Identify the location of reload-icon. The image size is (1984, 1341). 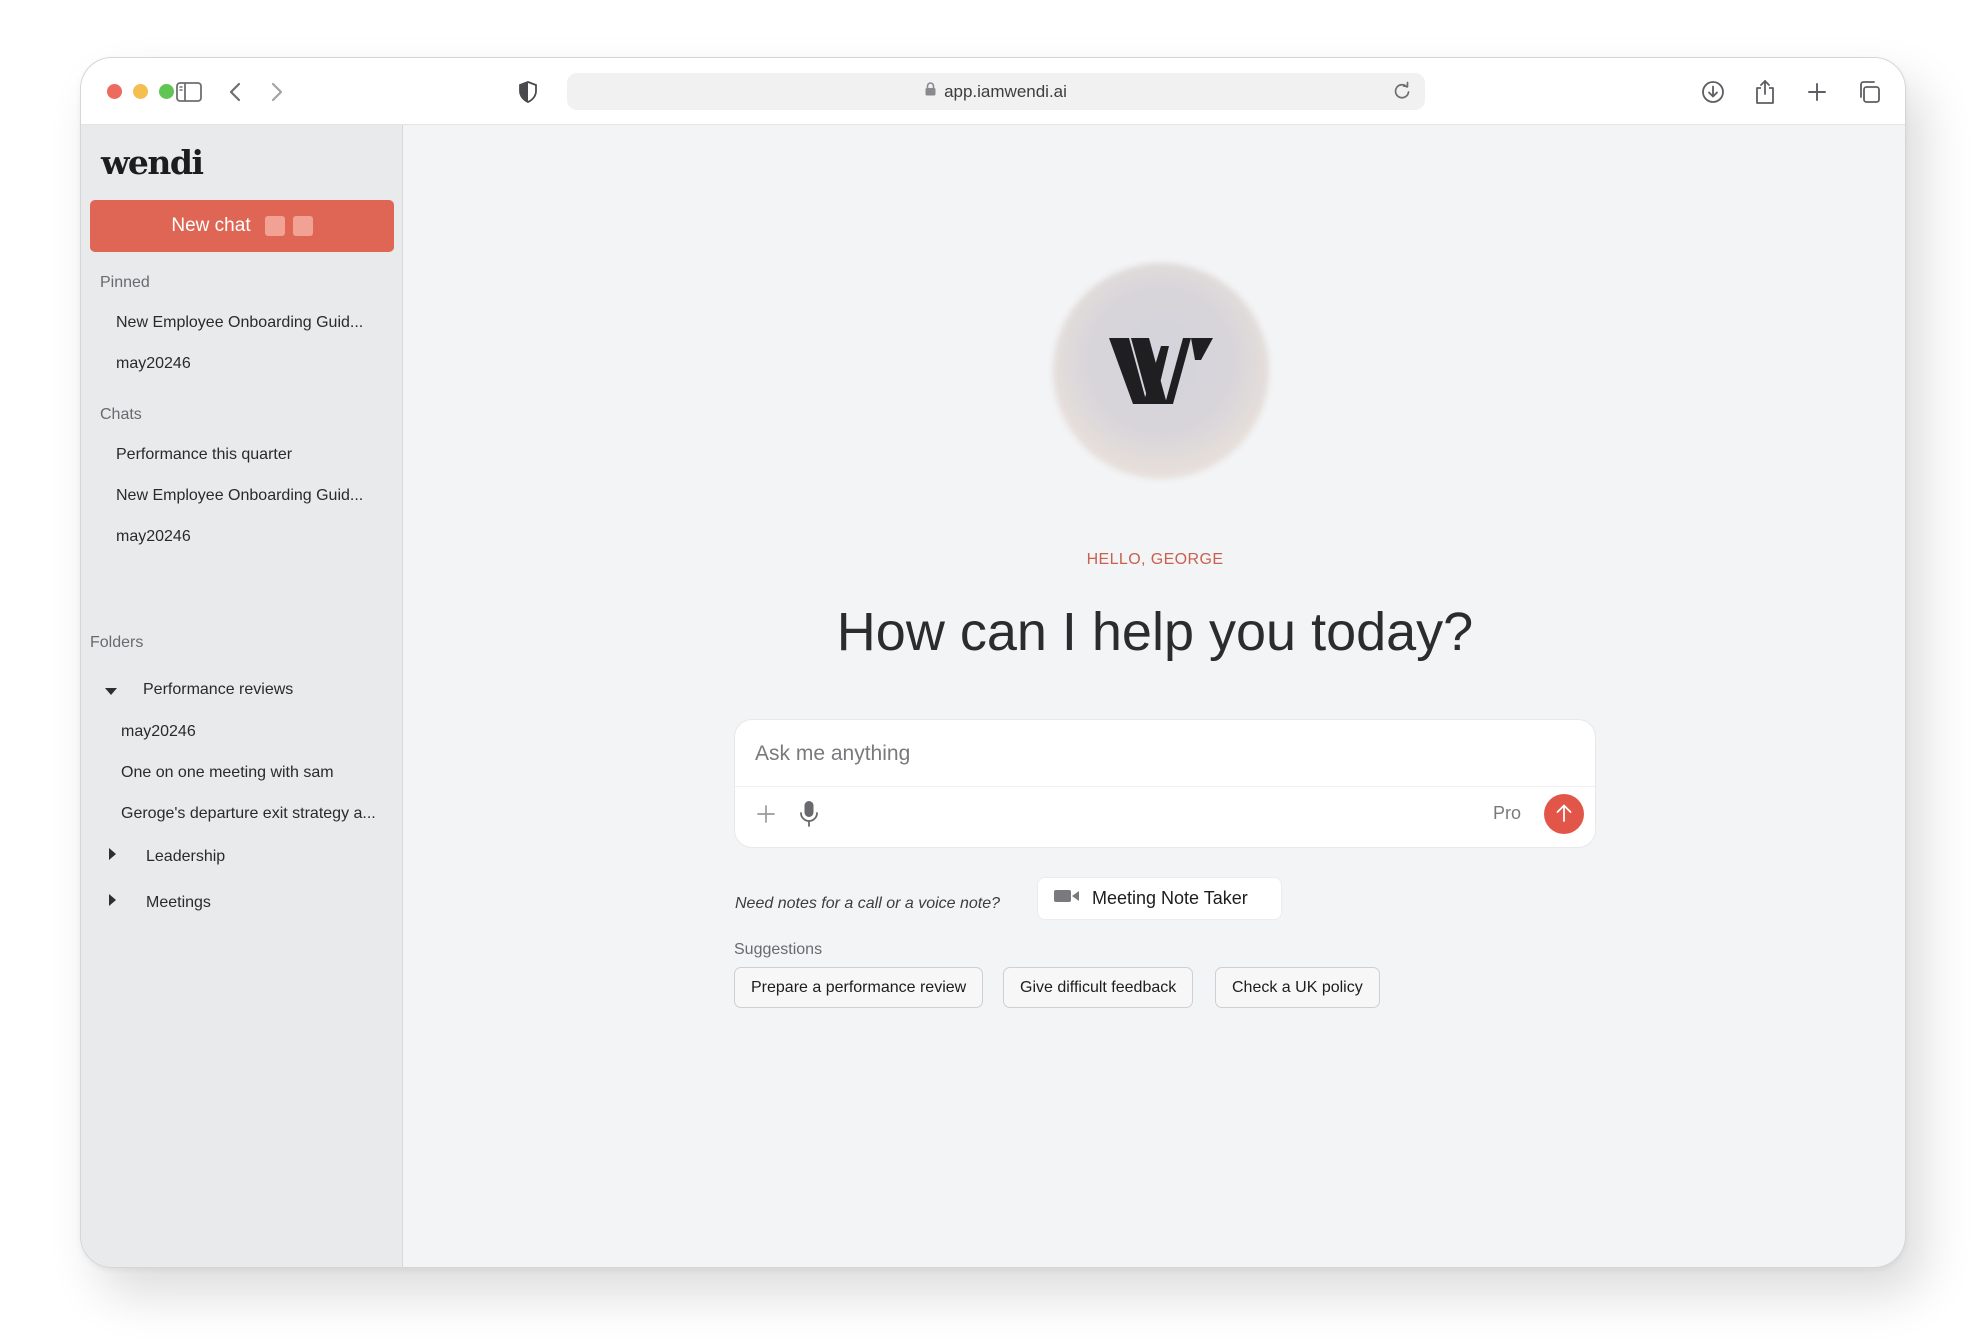
(1402, 93).